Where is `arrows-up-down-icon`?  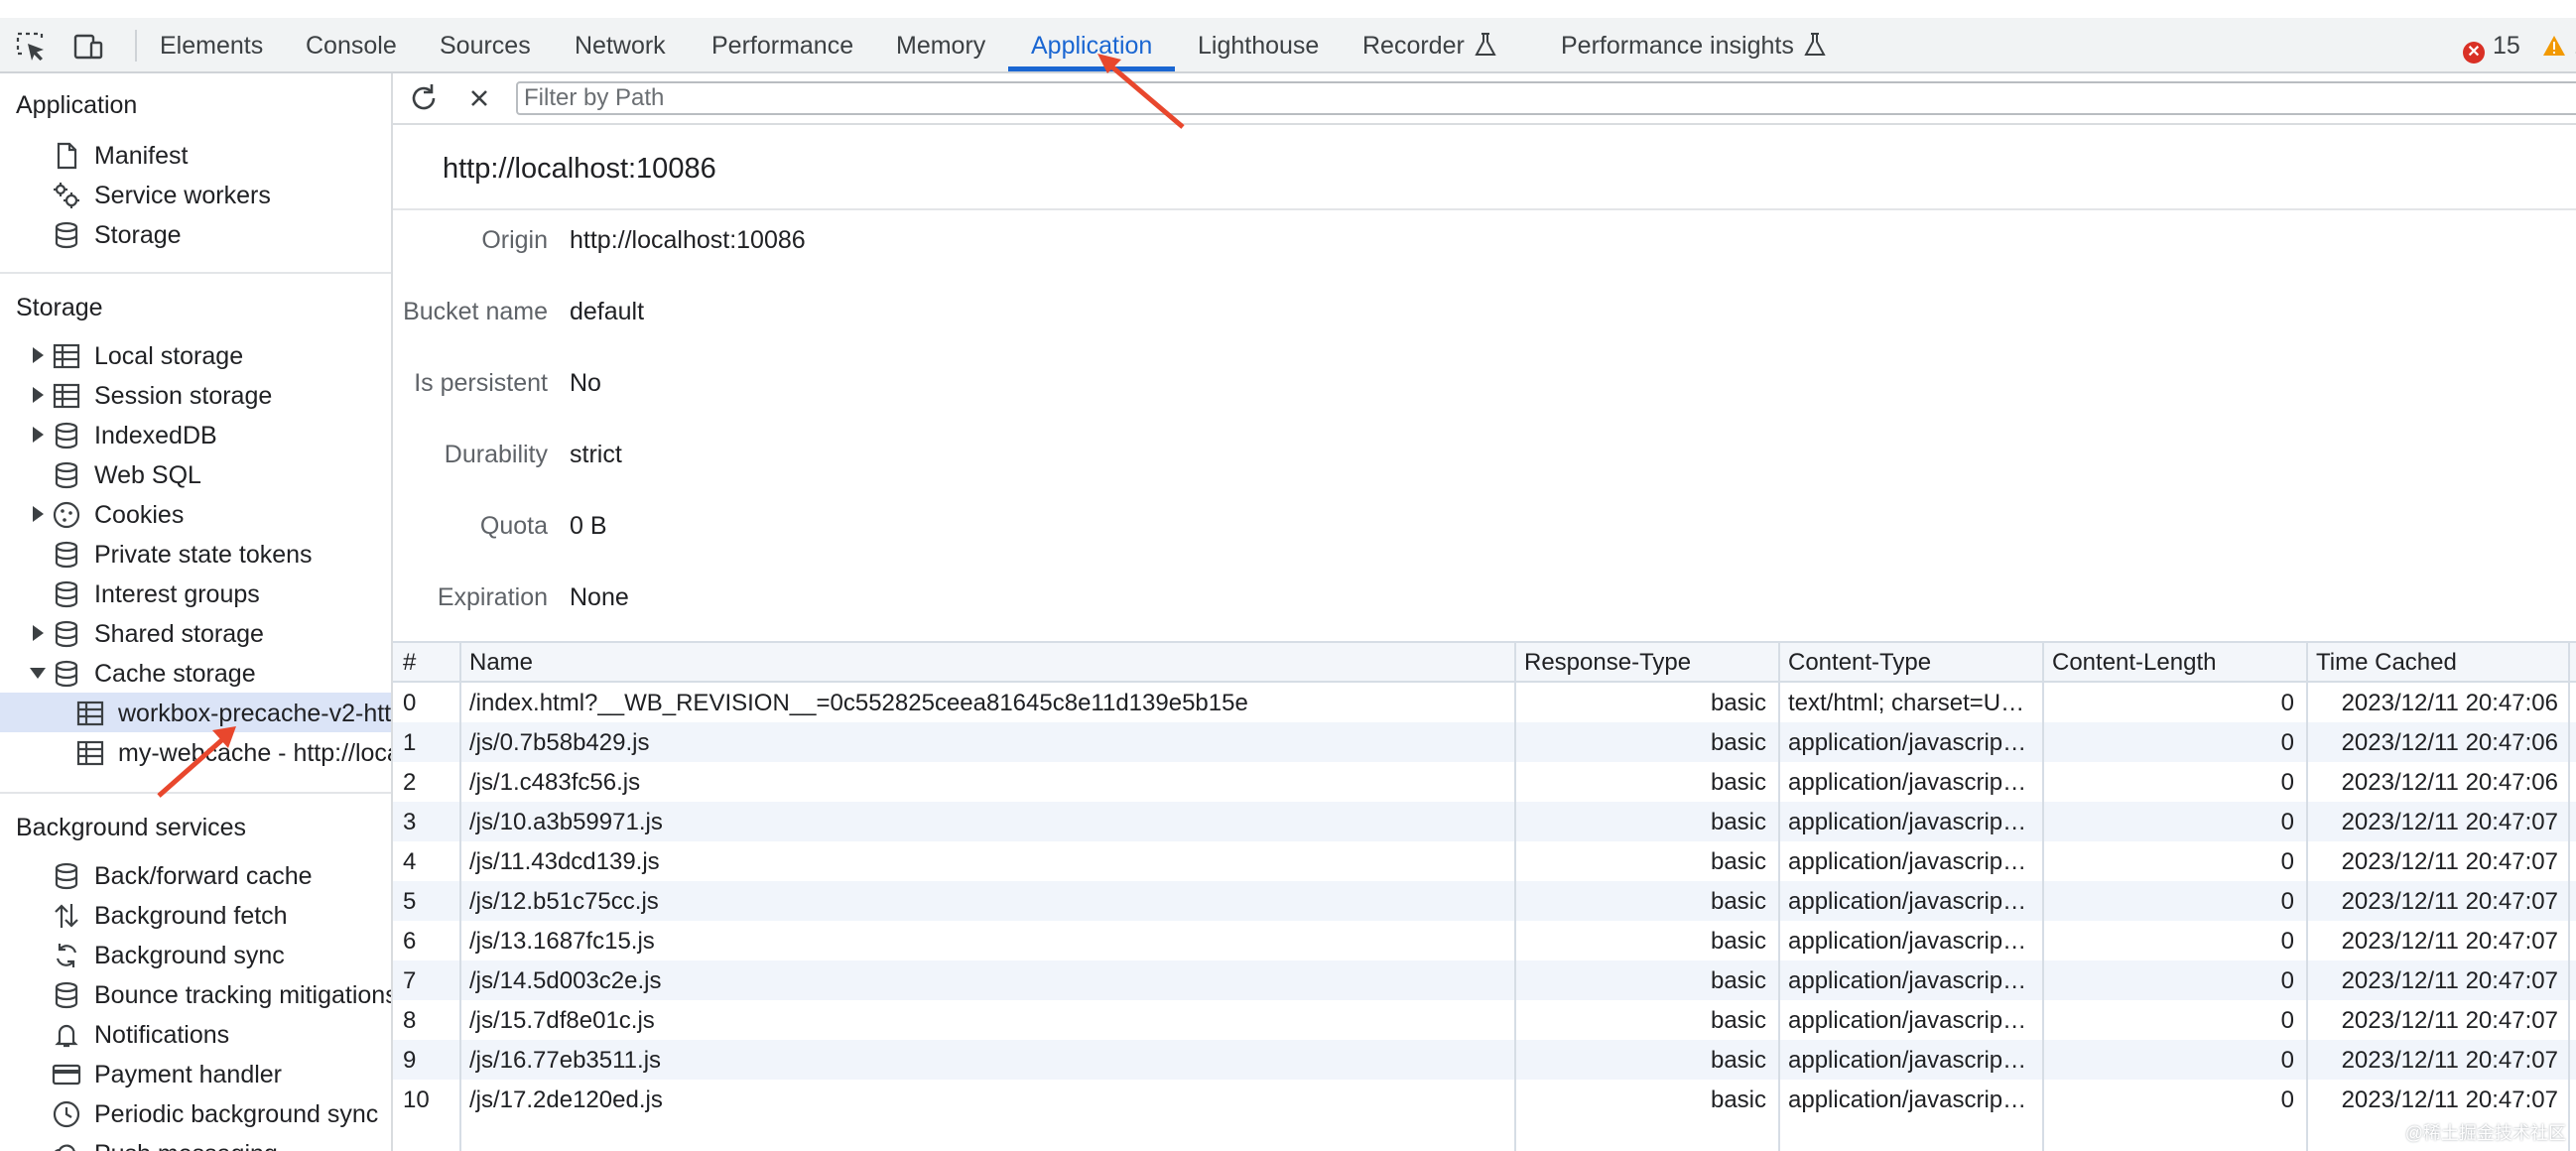
arrows-up-down-icon is located at coordinates (67, 916).